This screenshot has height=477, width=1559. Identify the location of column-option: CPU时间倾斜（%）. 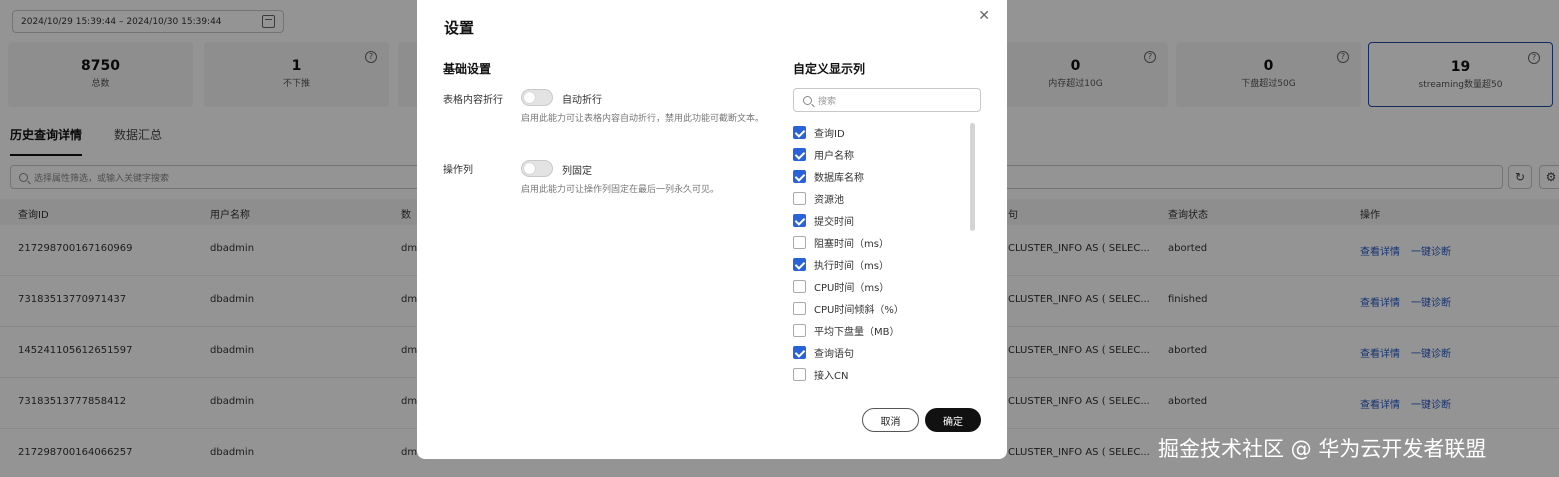
(879, 308).